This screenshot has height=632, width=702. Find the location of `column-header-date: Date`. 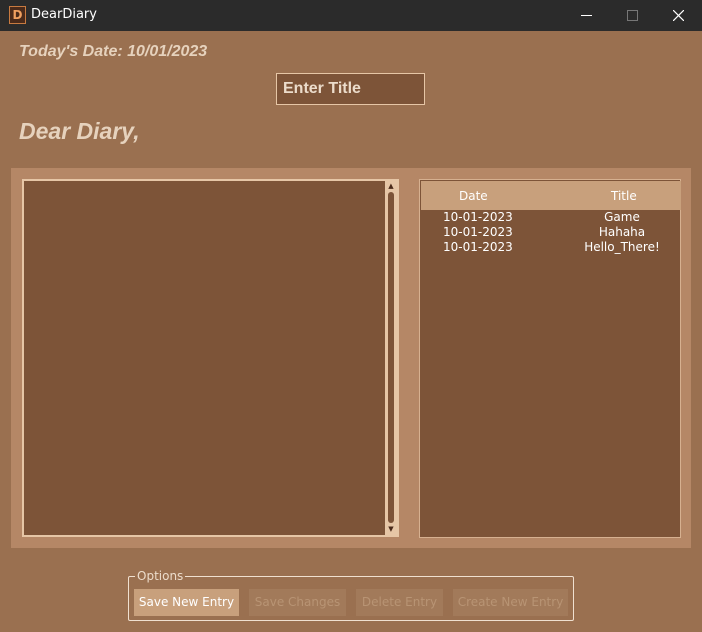

column-header-date: Date is located at coordinates (473, 196).